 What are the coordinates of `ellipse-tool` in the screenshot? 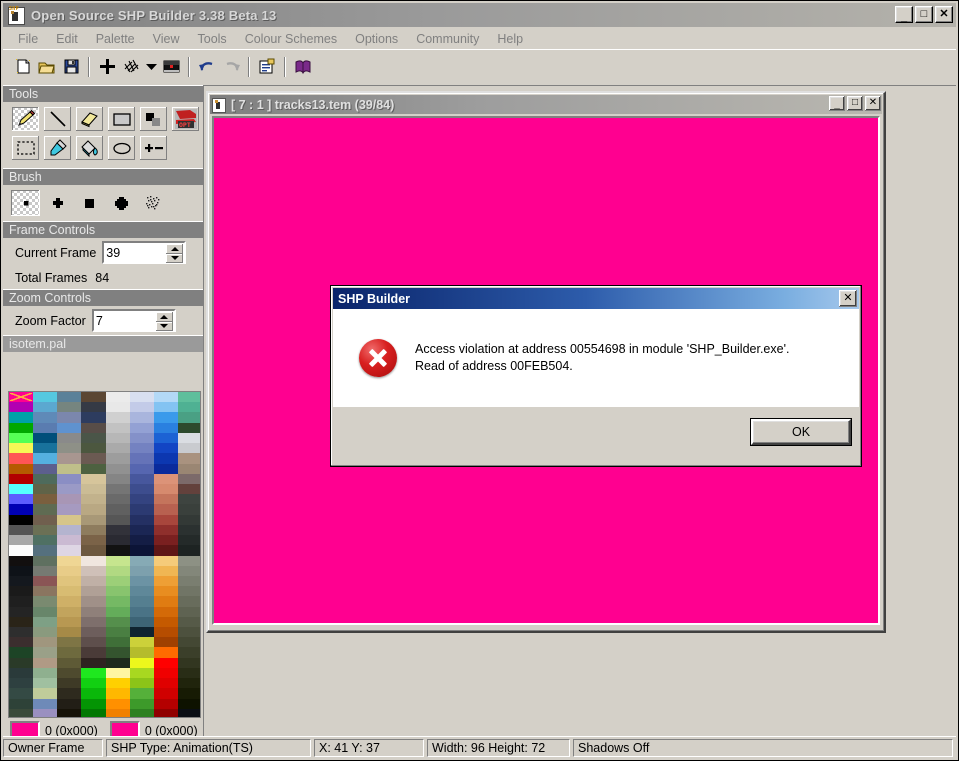 It's located at (121, 148).